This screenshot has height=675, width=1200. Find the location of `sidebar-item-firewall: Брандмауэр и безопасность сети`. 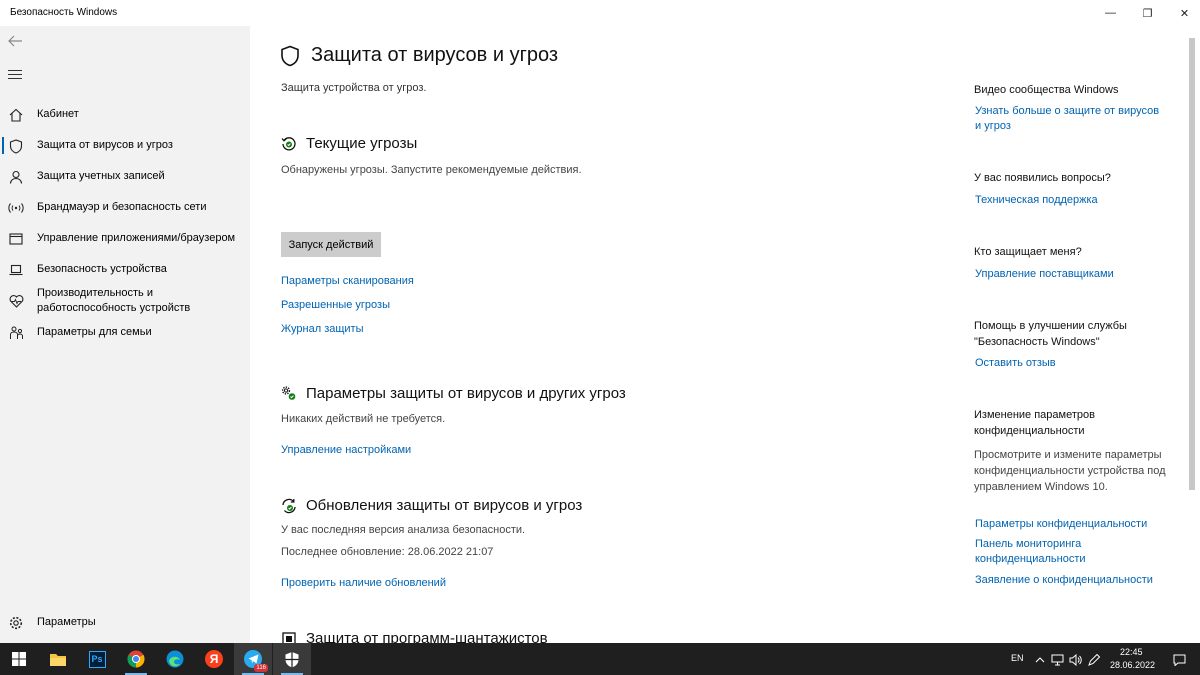

sidebar-item-firewall: Брандмауэр и безопасность сети is located at coordinates (125, 208).